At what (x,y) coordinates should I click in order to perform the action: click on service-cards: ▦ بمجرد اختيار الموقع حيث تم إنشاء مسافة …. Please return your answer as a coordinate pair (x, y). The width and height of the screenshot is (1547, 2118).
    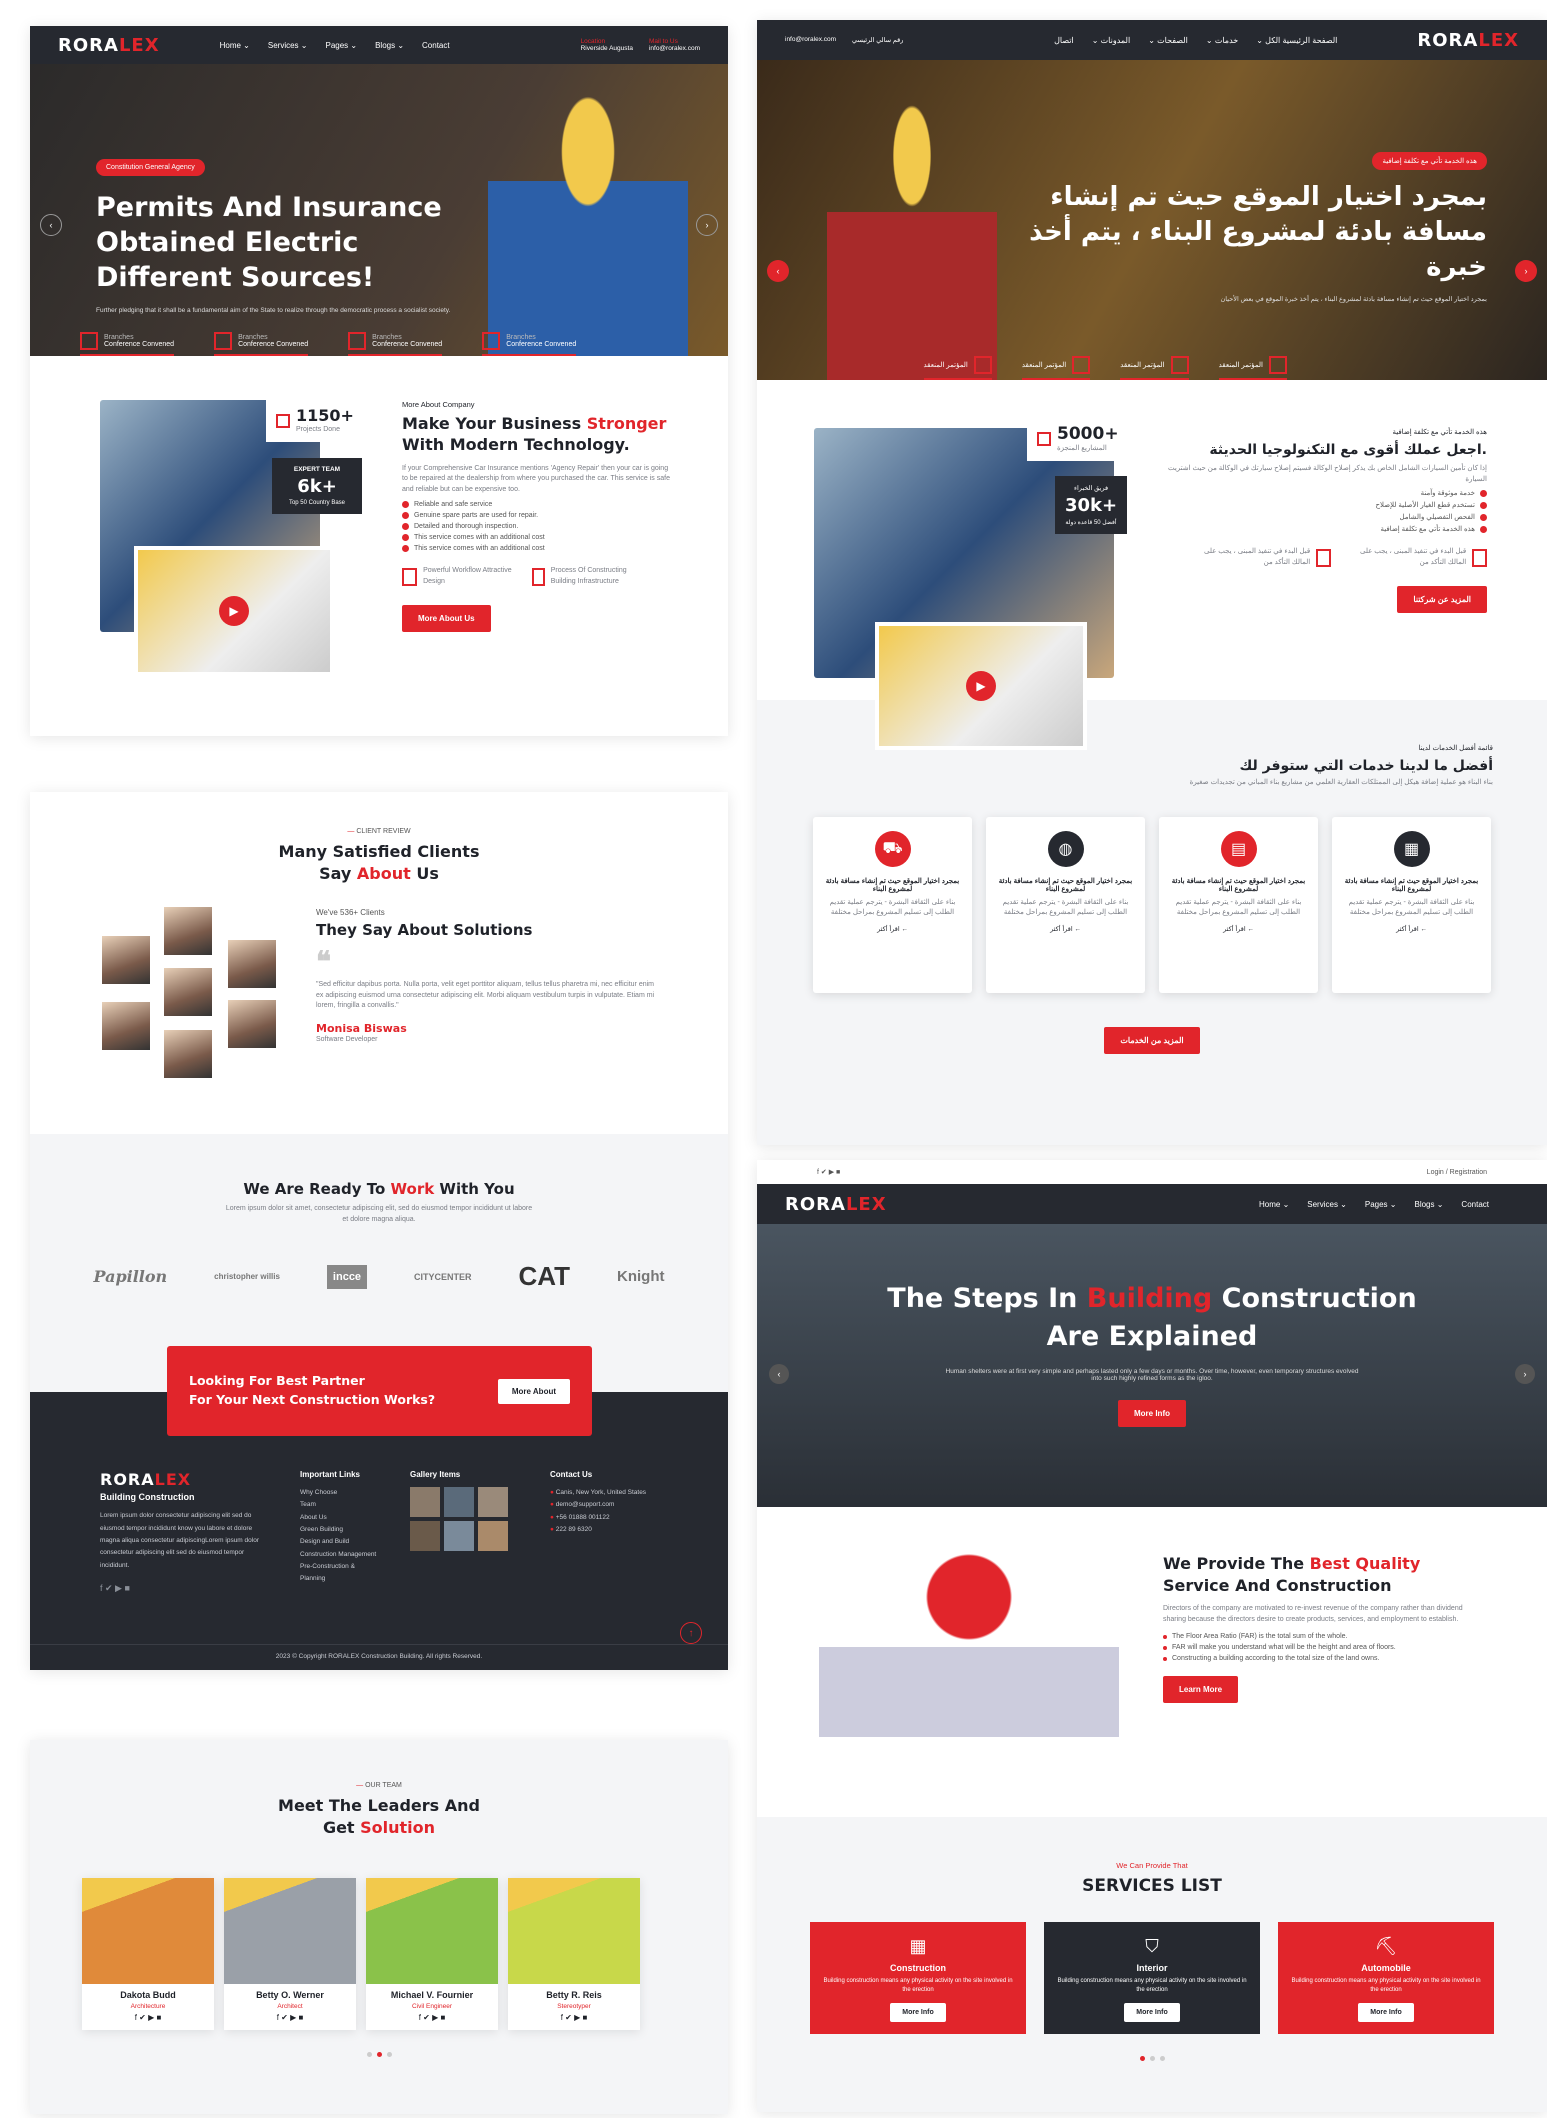
    Looking at the image, I should click on (1152, 904).